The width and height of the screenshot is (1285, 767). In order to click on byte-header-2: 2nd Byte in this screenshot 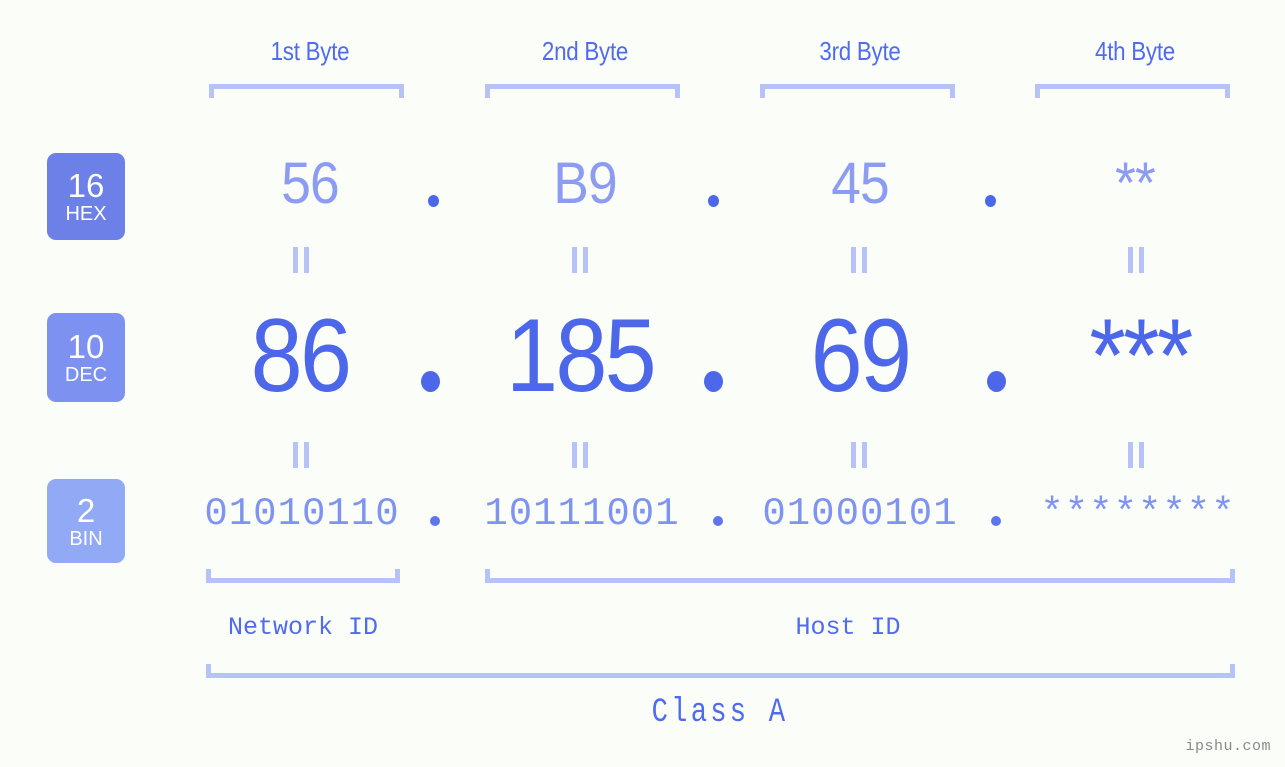, I will do `click(585, 51)`.